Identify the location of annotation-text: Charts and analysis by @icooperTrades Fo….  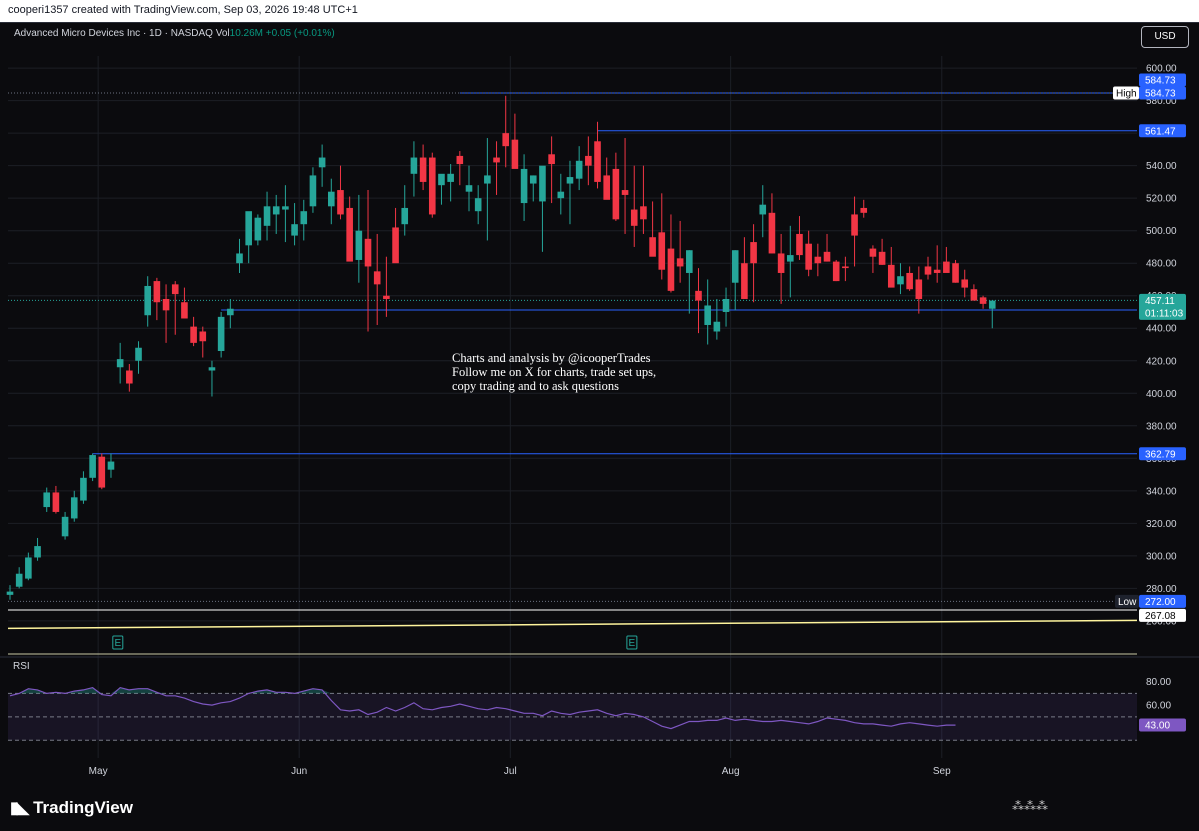
(554, 372).